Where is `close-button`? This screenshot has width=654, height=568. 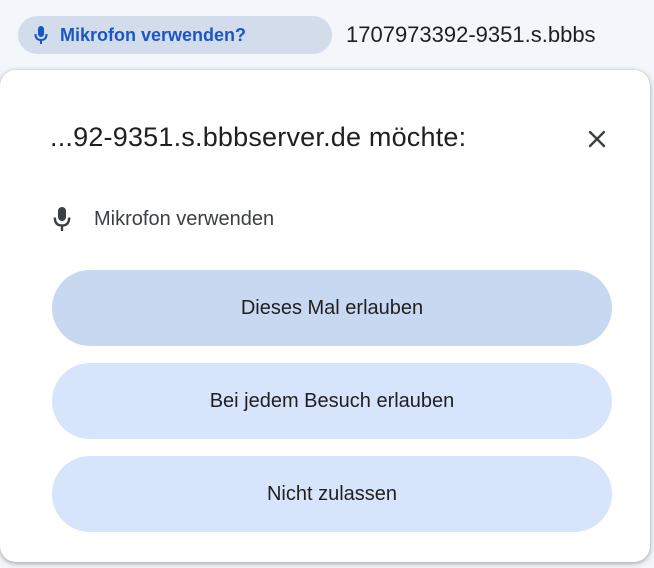
close-button is located at coordinates (597, 139).